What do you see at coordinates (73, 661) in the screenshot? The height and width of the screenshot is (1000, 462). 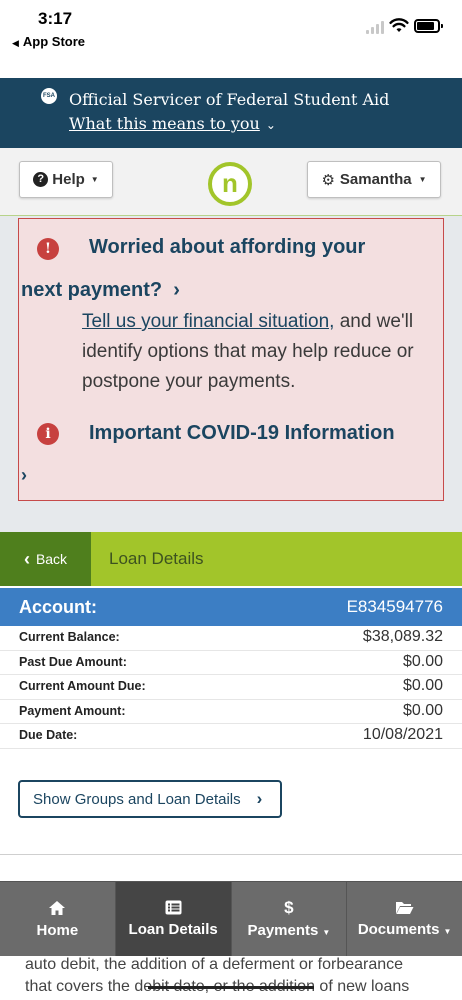 I see `row-label: Past Due Amount:` at bounding box center [73, 661].